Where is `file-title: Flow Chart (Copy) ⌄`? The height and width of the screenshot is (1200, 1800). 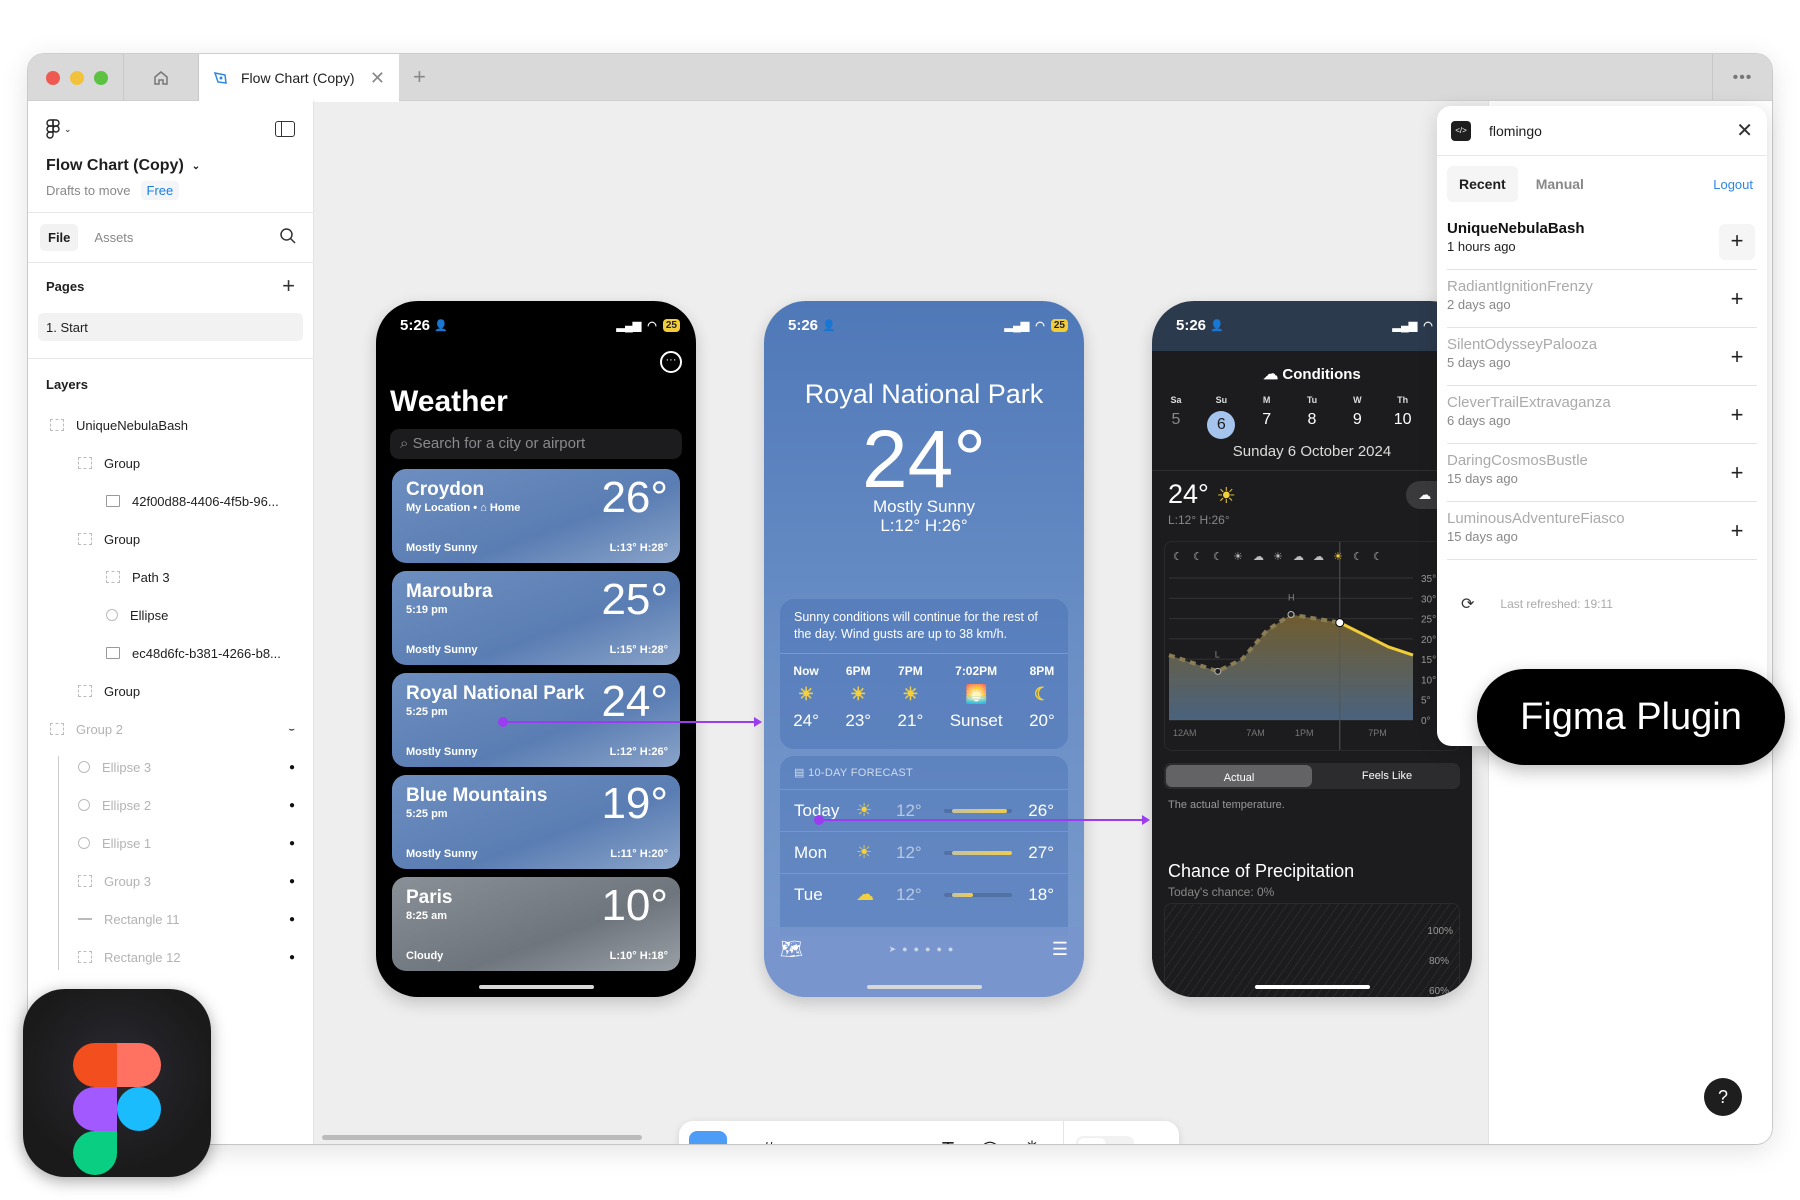 file-title: Flow Chart (Copy) ⌄ is located at coordinates (123, 166).